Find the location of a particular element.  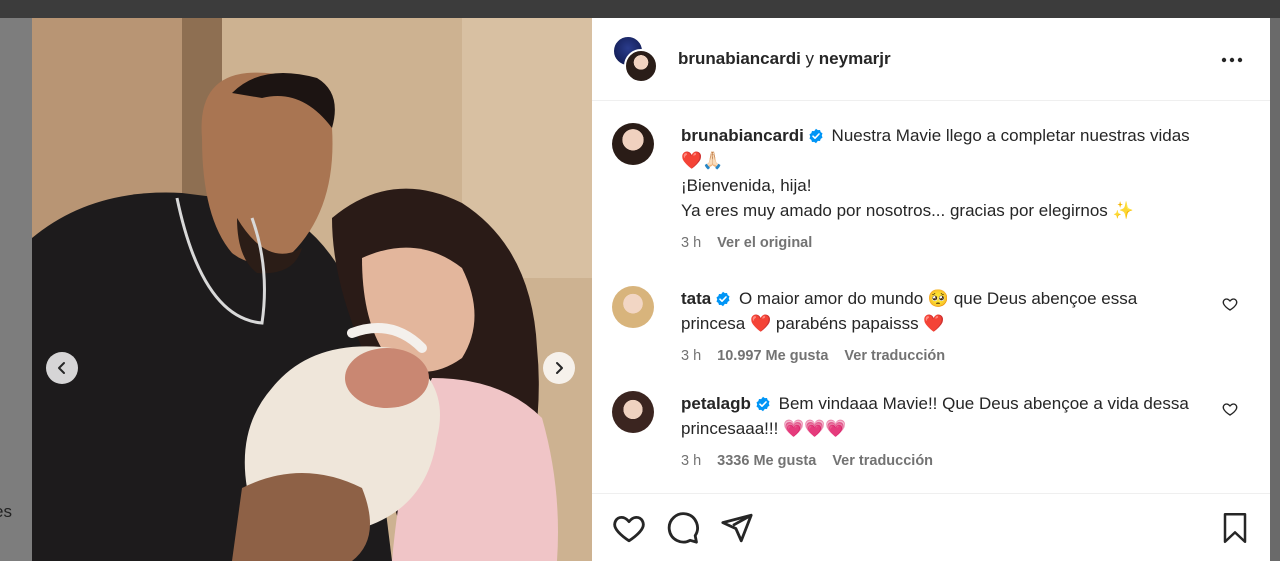

chevron-left-icon is located at coordinates (61, 368).